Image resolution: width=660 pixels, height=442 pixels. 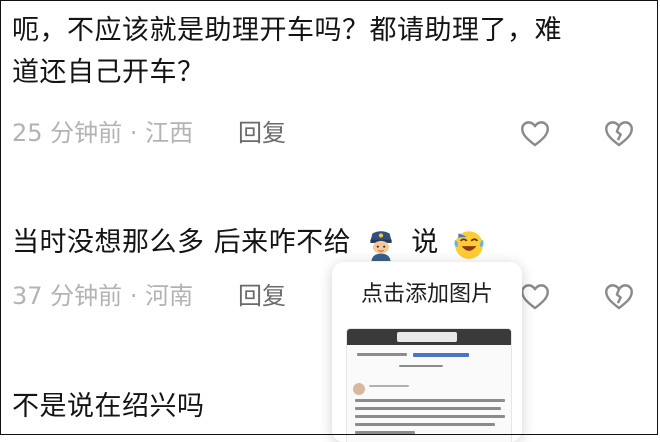 I want to click on comment-2-text-after: 说, so click(x=425, y=242).